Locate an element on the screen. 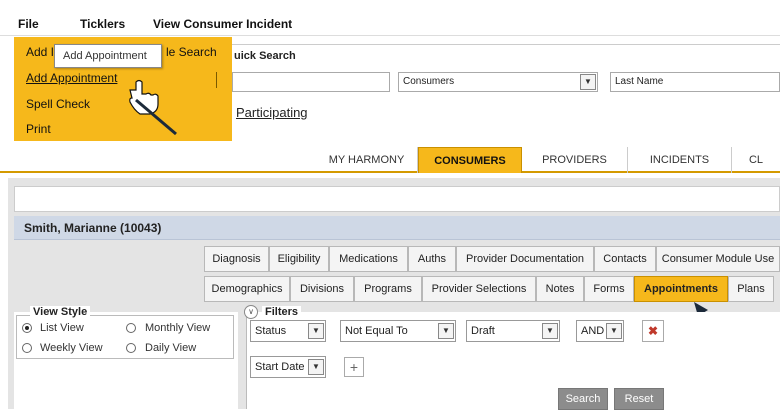 The image size is (780, 410). menu-view-consumer-incident: View Consumer Incident is located at coordinates (222, 24).